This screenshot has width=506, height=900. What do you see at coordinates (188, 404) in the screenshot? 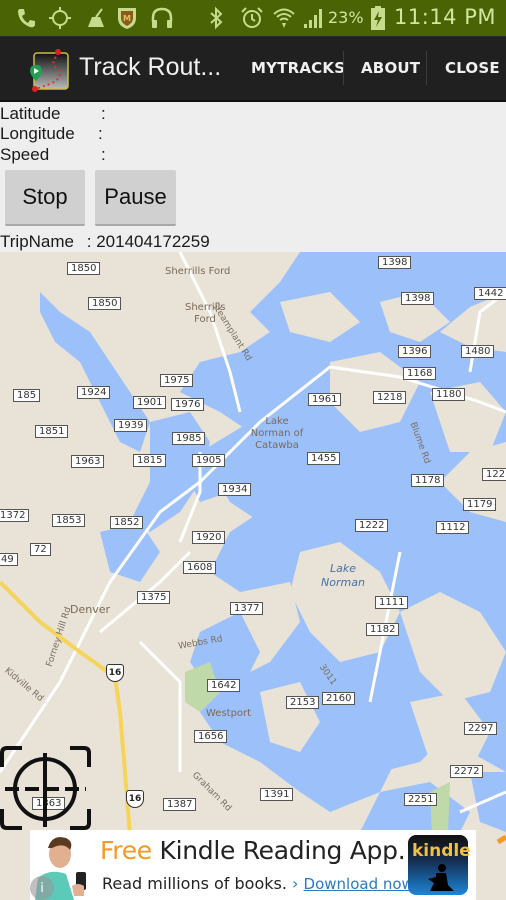
I see `route-shield: 1976` at bounding box center [188, 404].